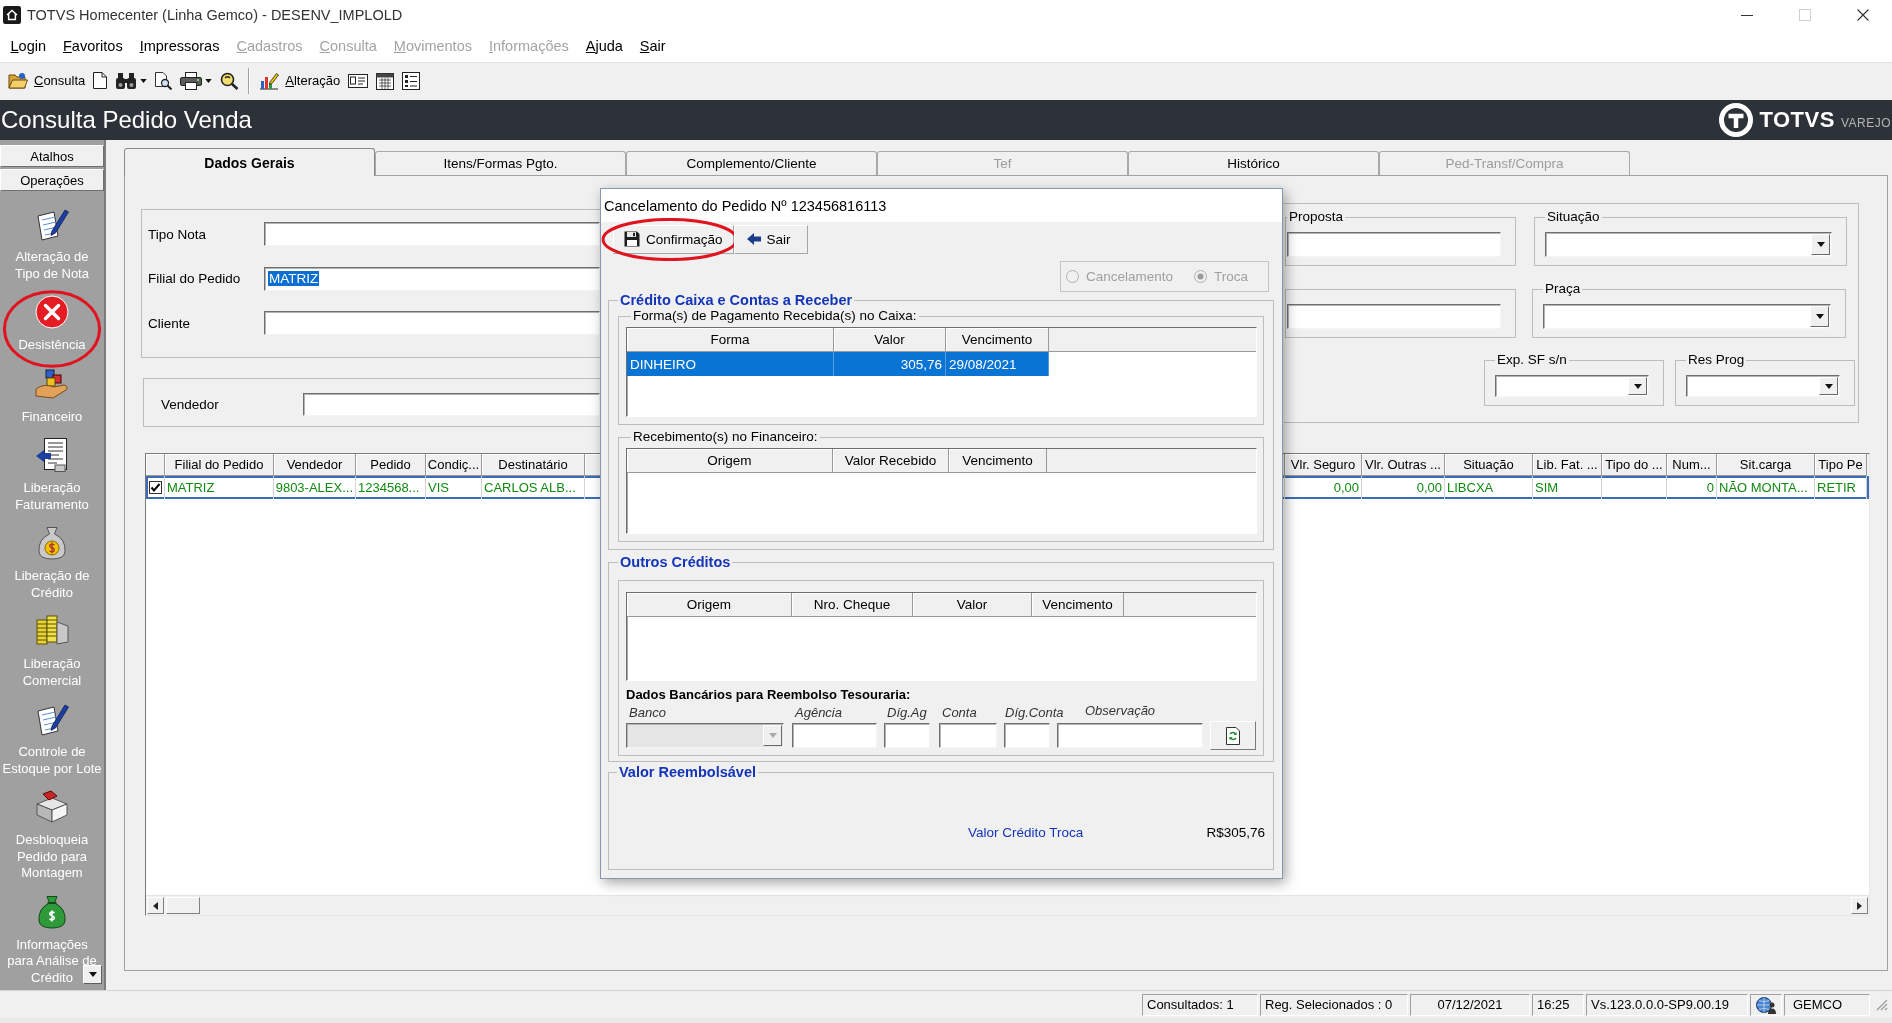 Image resolution: width=1892 pixels, height=1023 pixels. I want to click on table-row: DINHEIRO 305,76 29/08/2021, so click(941, 364).